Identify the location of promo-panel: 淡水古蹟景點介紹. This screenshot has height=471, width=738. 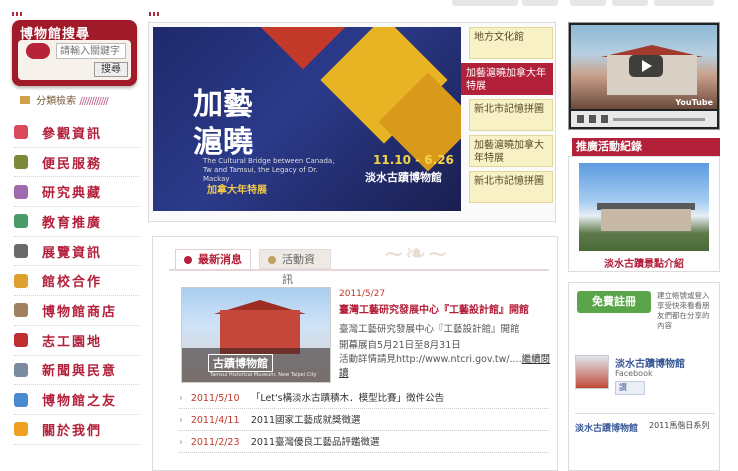
(644, 214).